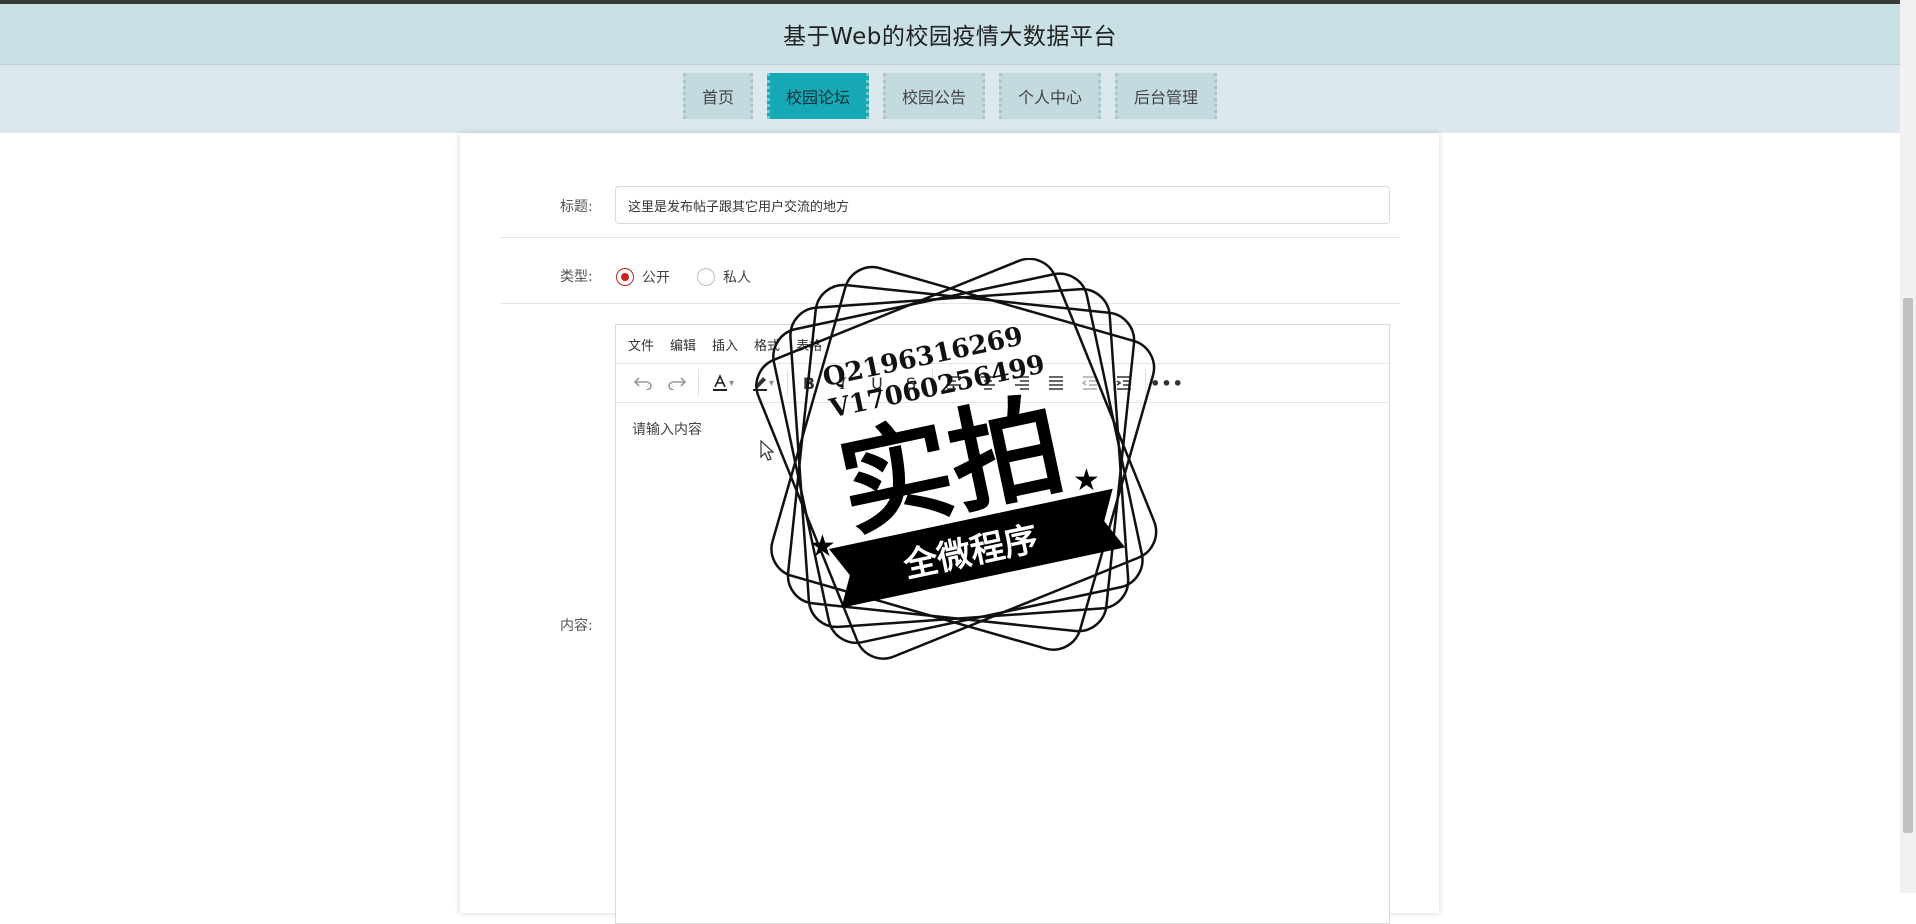 The image size is (1916, 924). What do you see at coordinates (643, 383) in the screenshot?
I see `undo-icon` at bounding box center [643, 383].